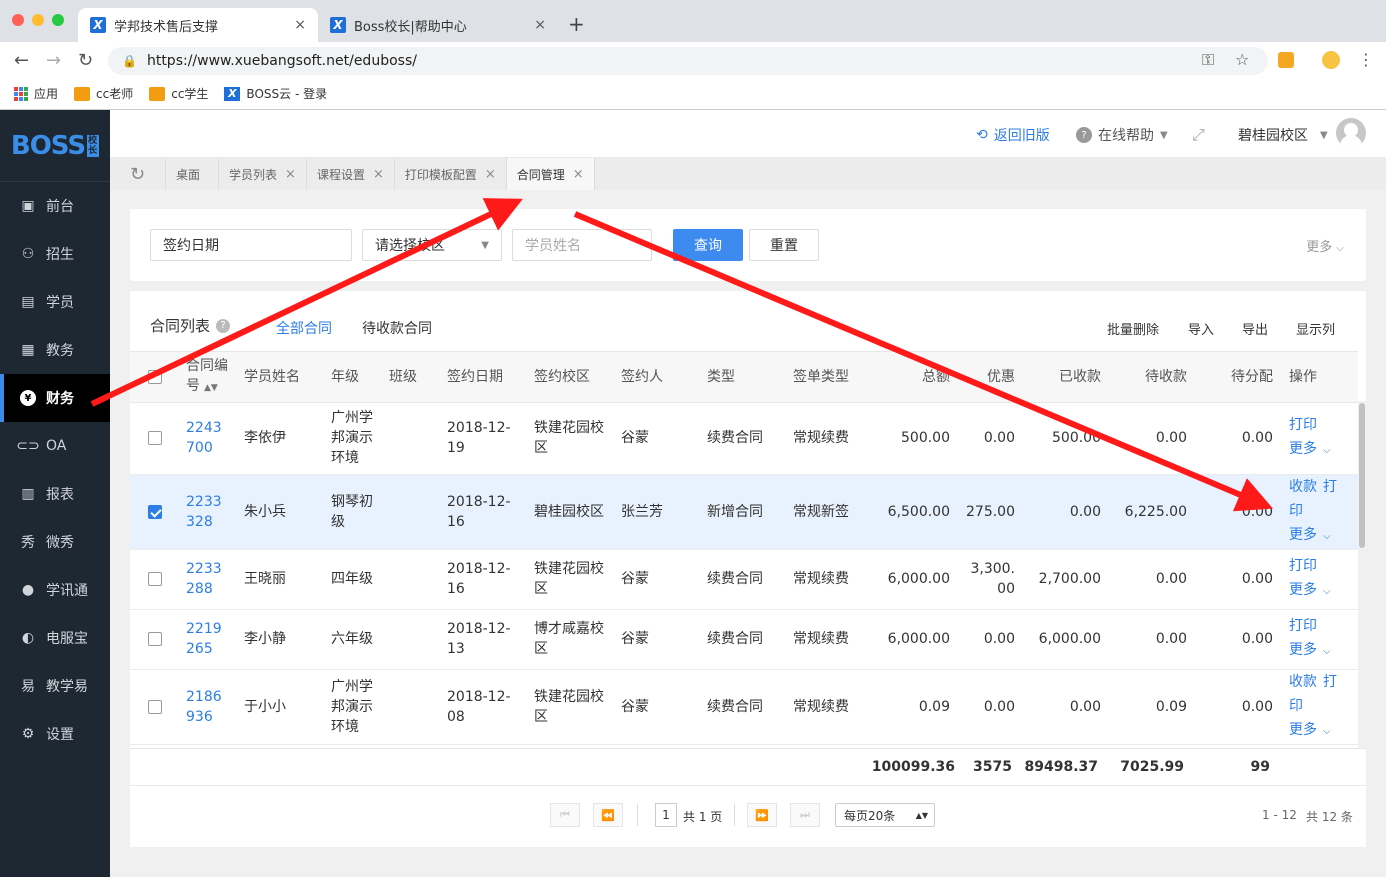 Image resolution: width=1386 pixels, height=877 pixels. Describe the element at coordinates (304, 336) in the screenshot. I see `tab-all-contracts: 全部合同` at that location.